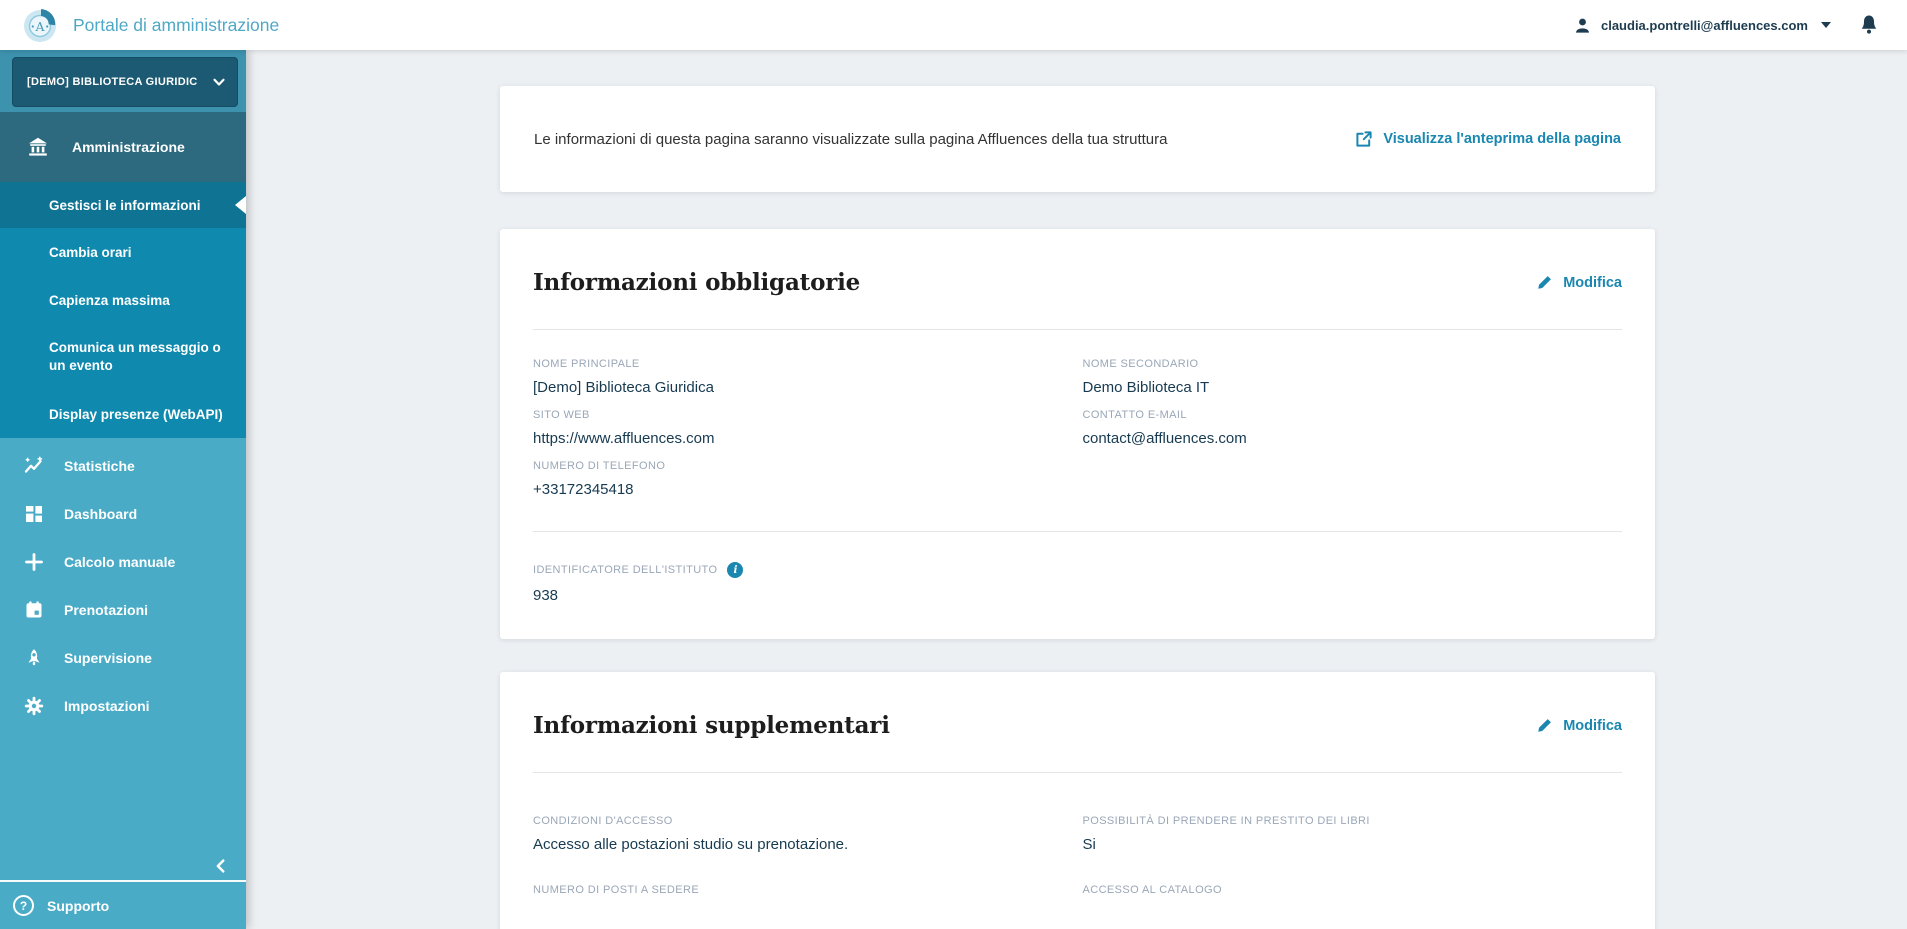  What do you see at coordinates (112, 82) in the screenshot?
I see `site-selector-label: [DEMO] BIBLIOTECA GIURIDIC` at bounding box center [112, 82].